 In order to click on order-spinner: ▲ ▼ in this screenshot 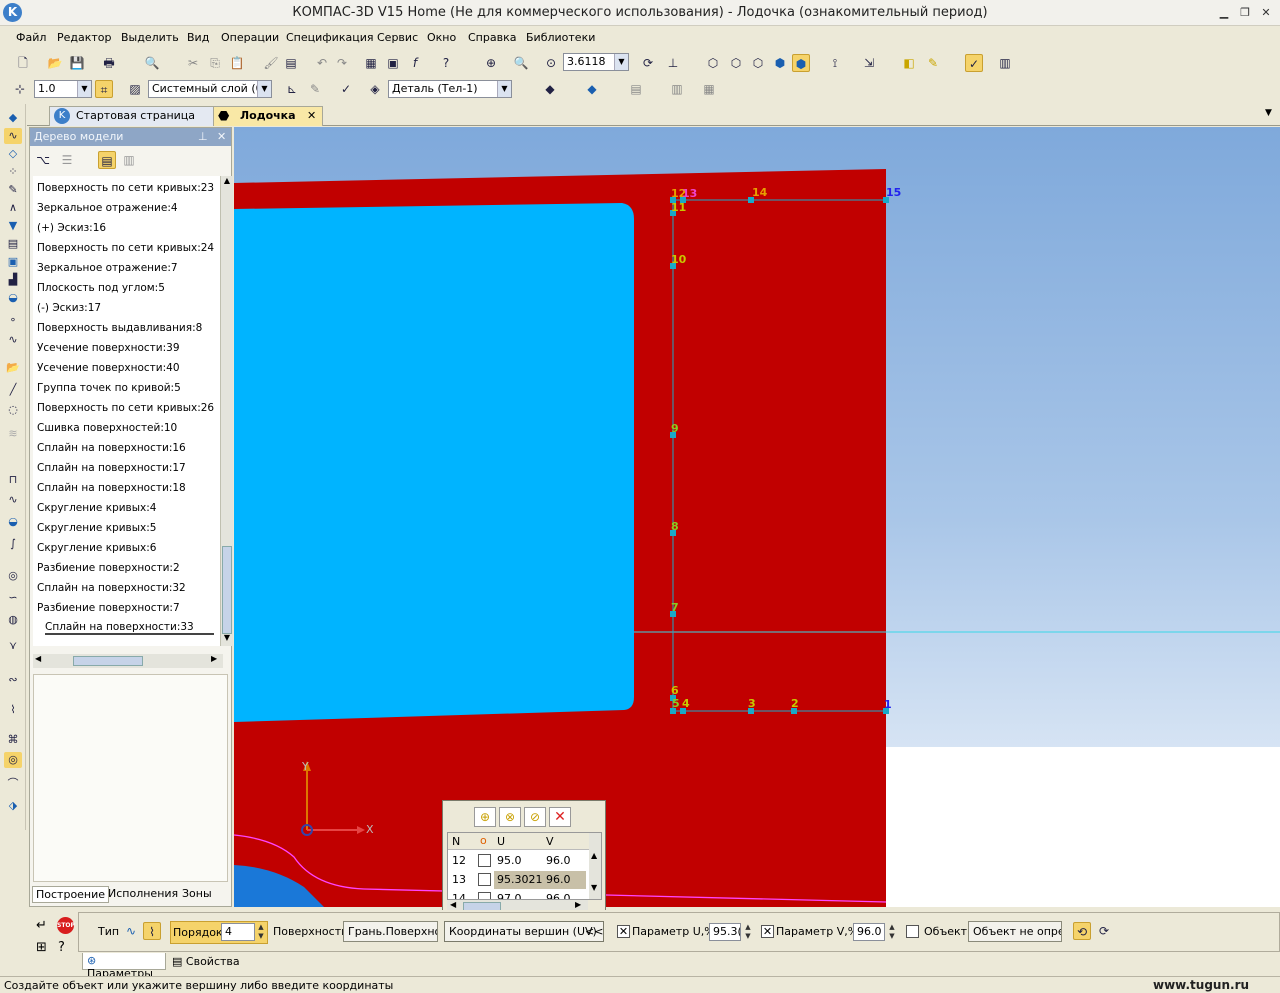, I will do `click(261, 932)`.